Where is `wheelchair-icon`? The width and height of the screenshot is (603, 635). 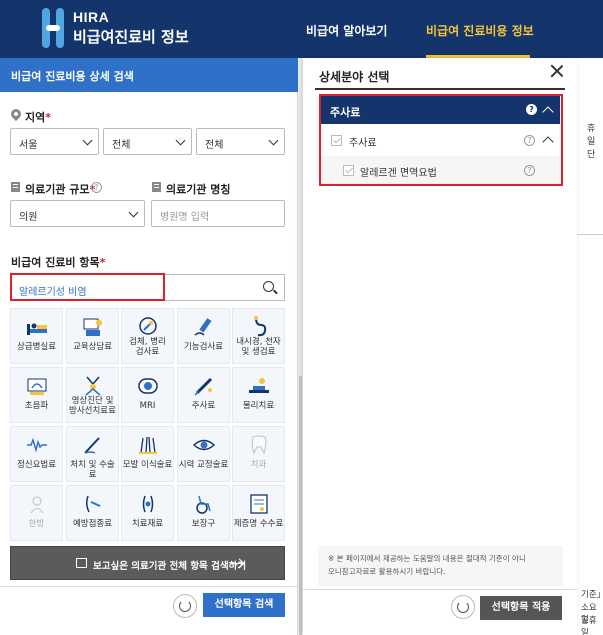 wheelchair-icon is located at coordinates (203, 504).